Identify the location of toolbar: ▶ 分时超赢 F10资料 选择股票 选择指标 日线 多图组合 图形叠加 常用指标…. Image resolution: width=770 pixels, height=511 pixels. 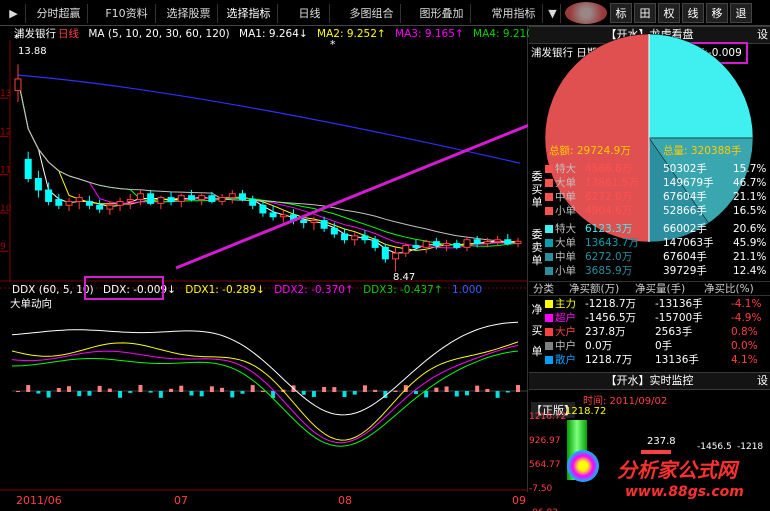
(385, 13).